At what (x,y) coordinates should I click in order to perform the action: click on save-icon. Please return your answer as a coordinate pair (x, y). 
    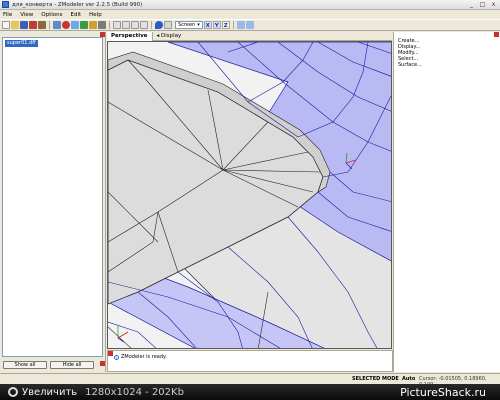
    Looking at the image, I should click on (24, 25).